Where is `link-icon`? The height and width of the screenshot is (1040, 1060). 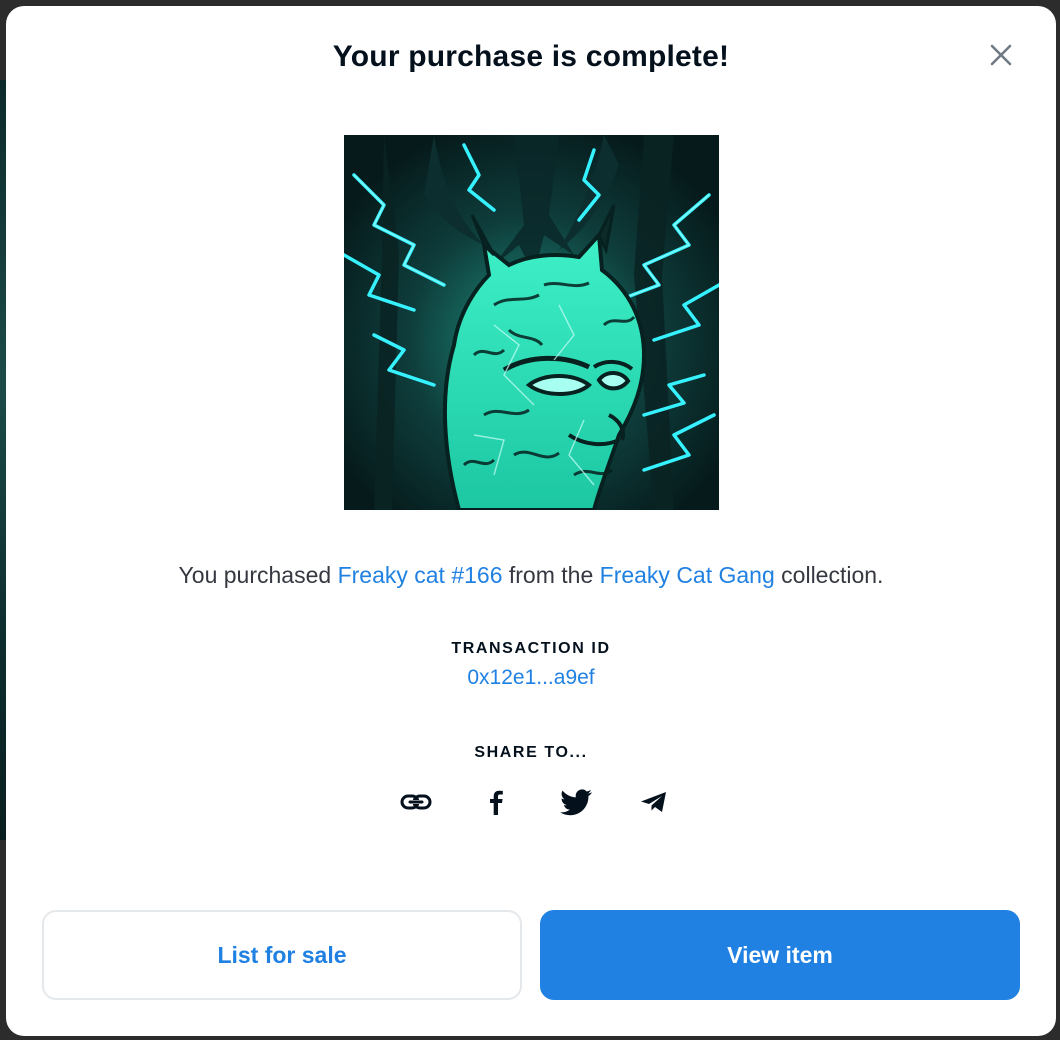
link-icon is located at coordinates (416, 802).